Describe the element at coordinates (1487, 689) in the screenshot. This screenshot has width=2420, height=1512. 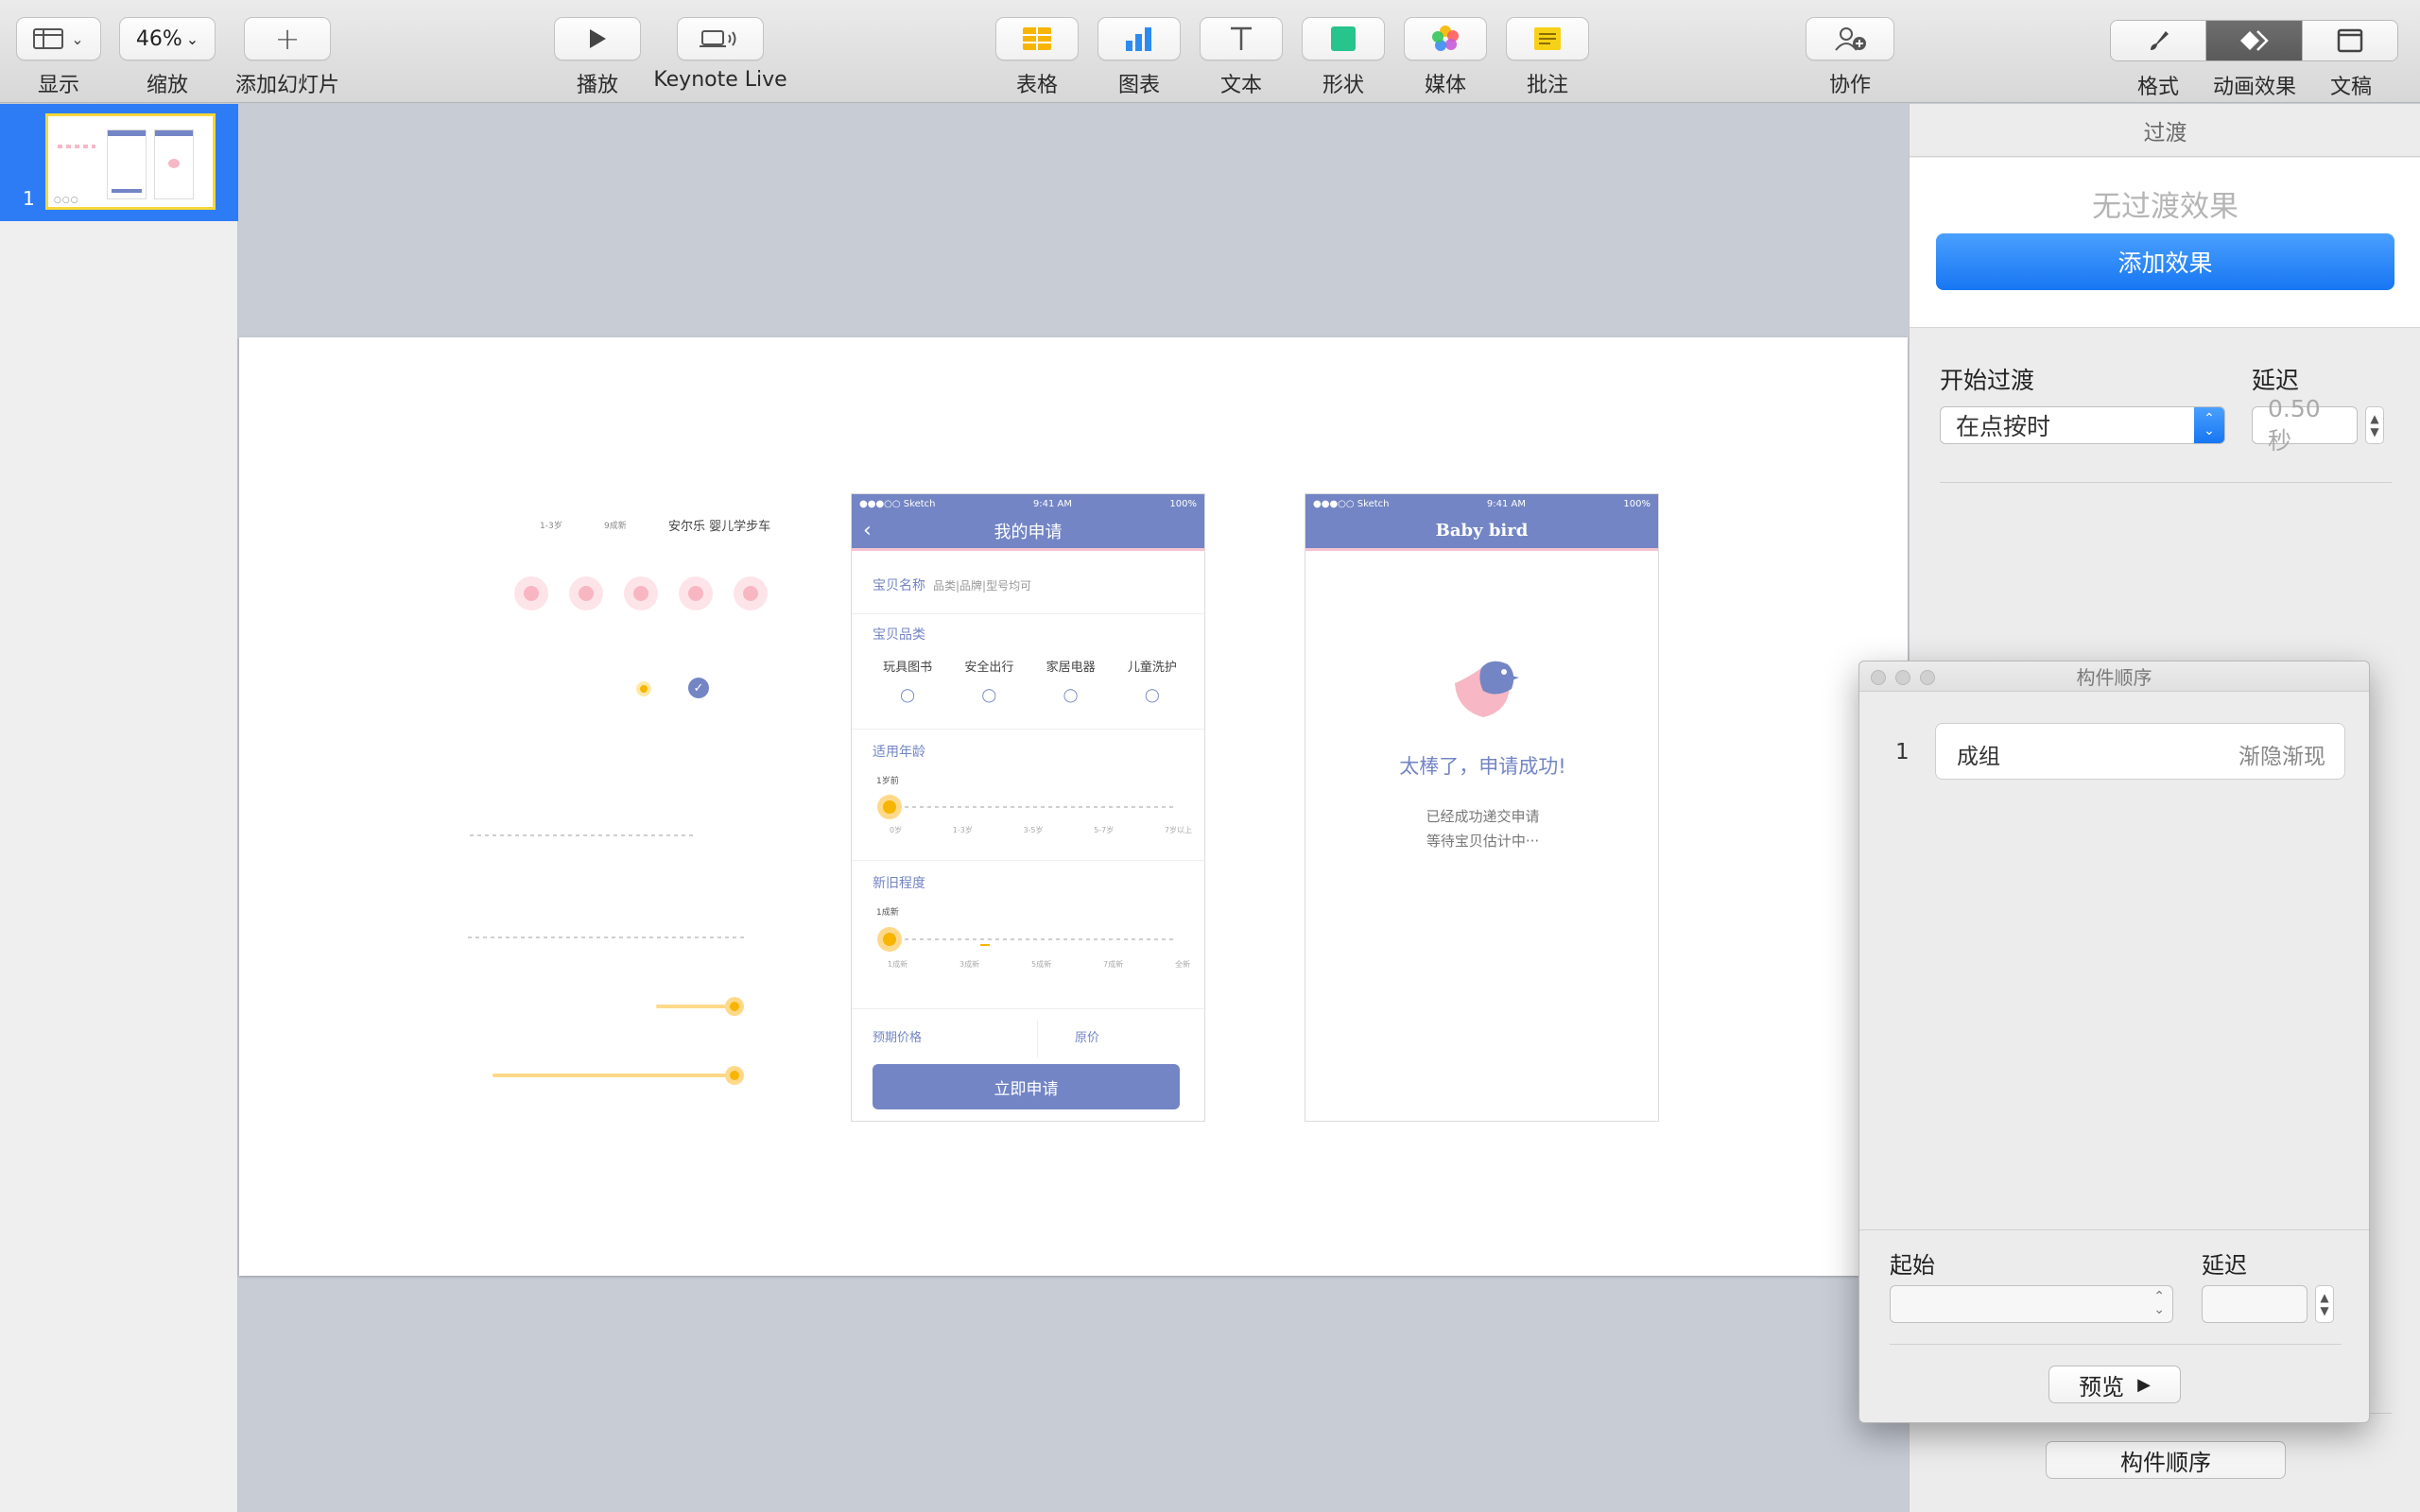
I see `bird-logo-icon` at that location.